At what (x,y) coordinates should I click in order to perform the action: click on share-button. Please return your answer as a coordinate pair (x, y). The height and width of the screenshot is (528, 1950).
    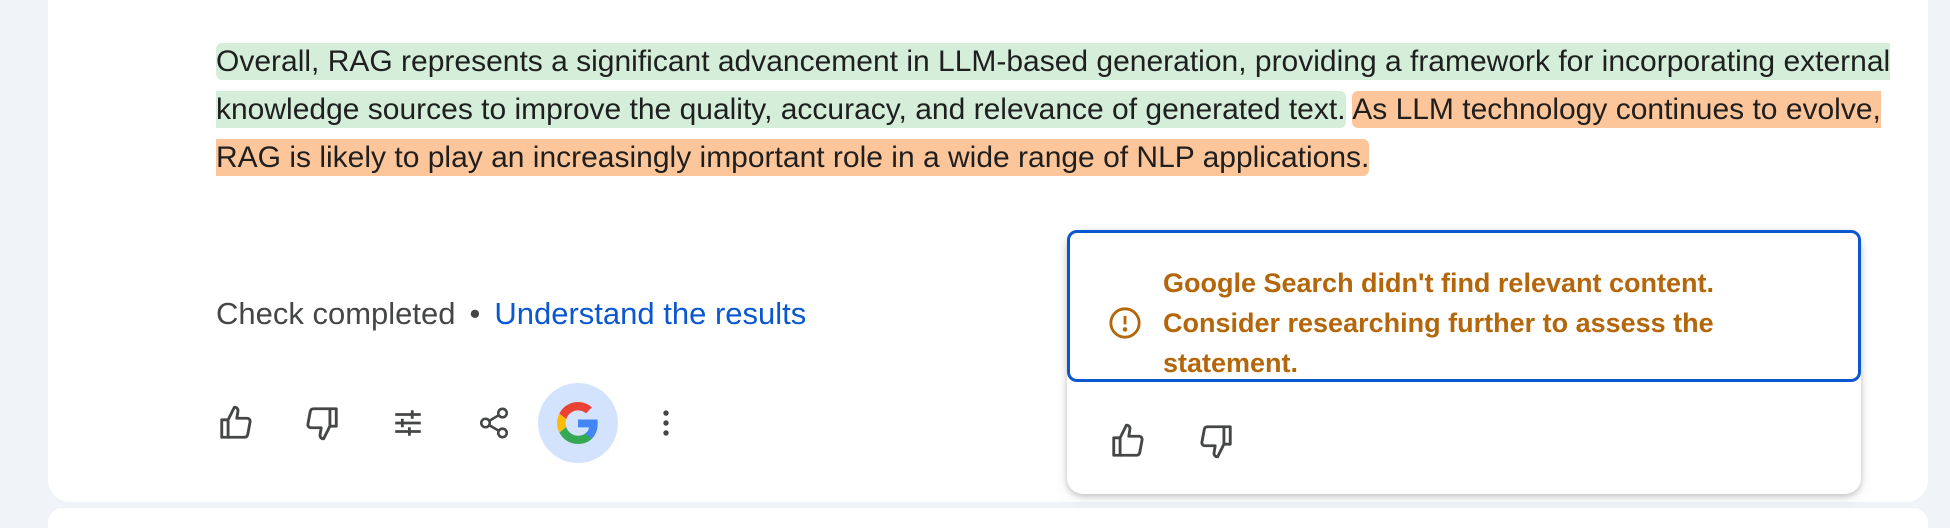
    Looking at the image, I should click on (494, 423).